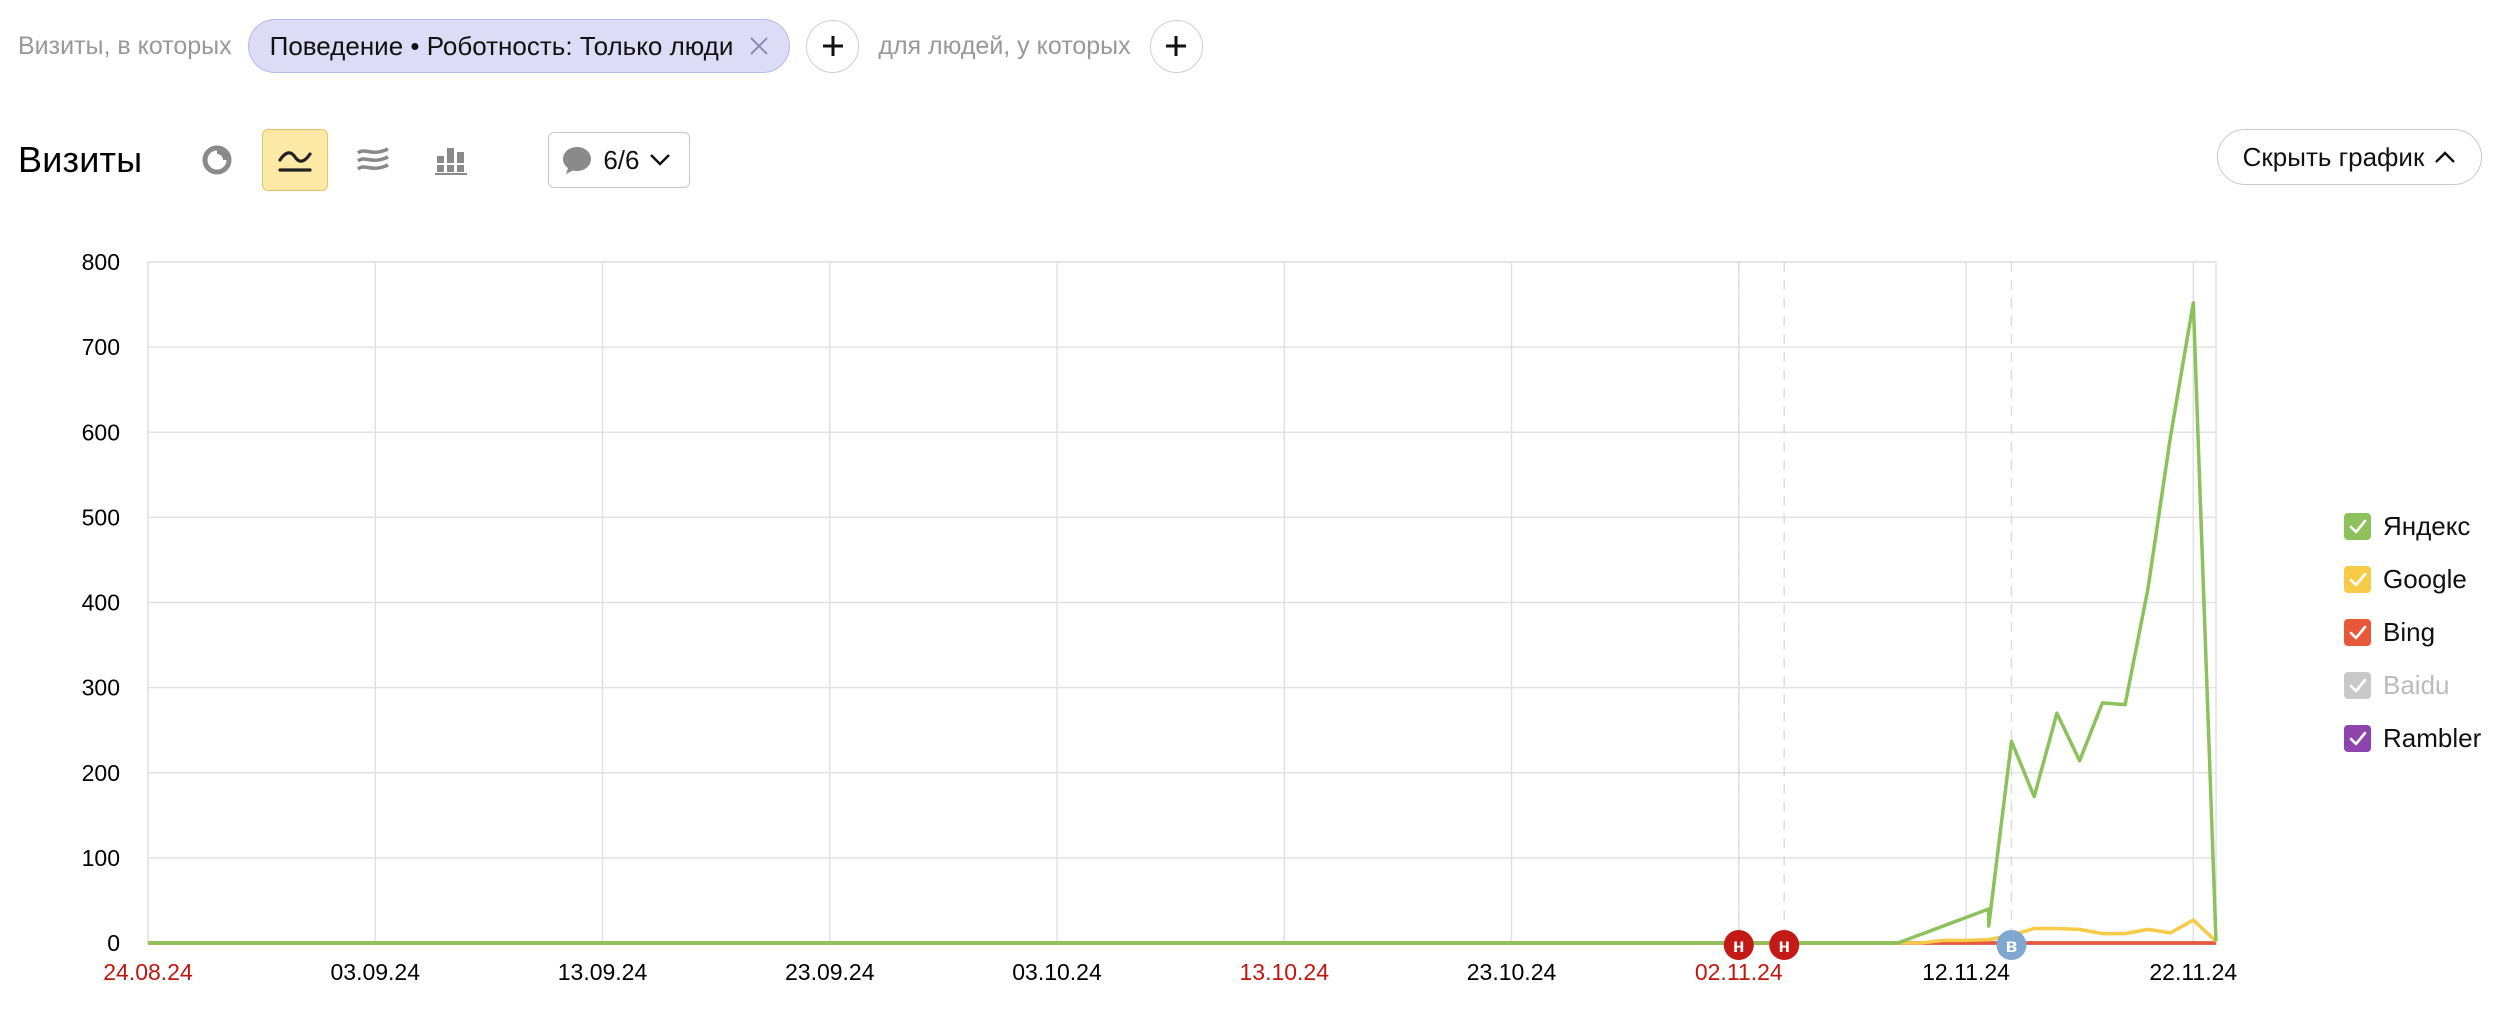 The image size is (2496, 1024). I want to click on y-tick-label: 800, so click(101, 262).